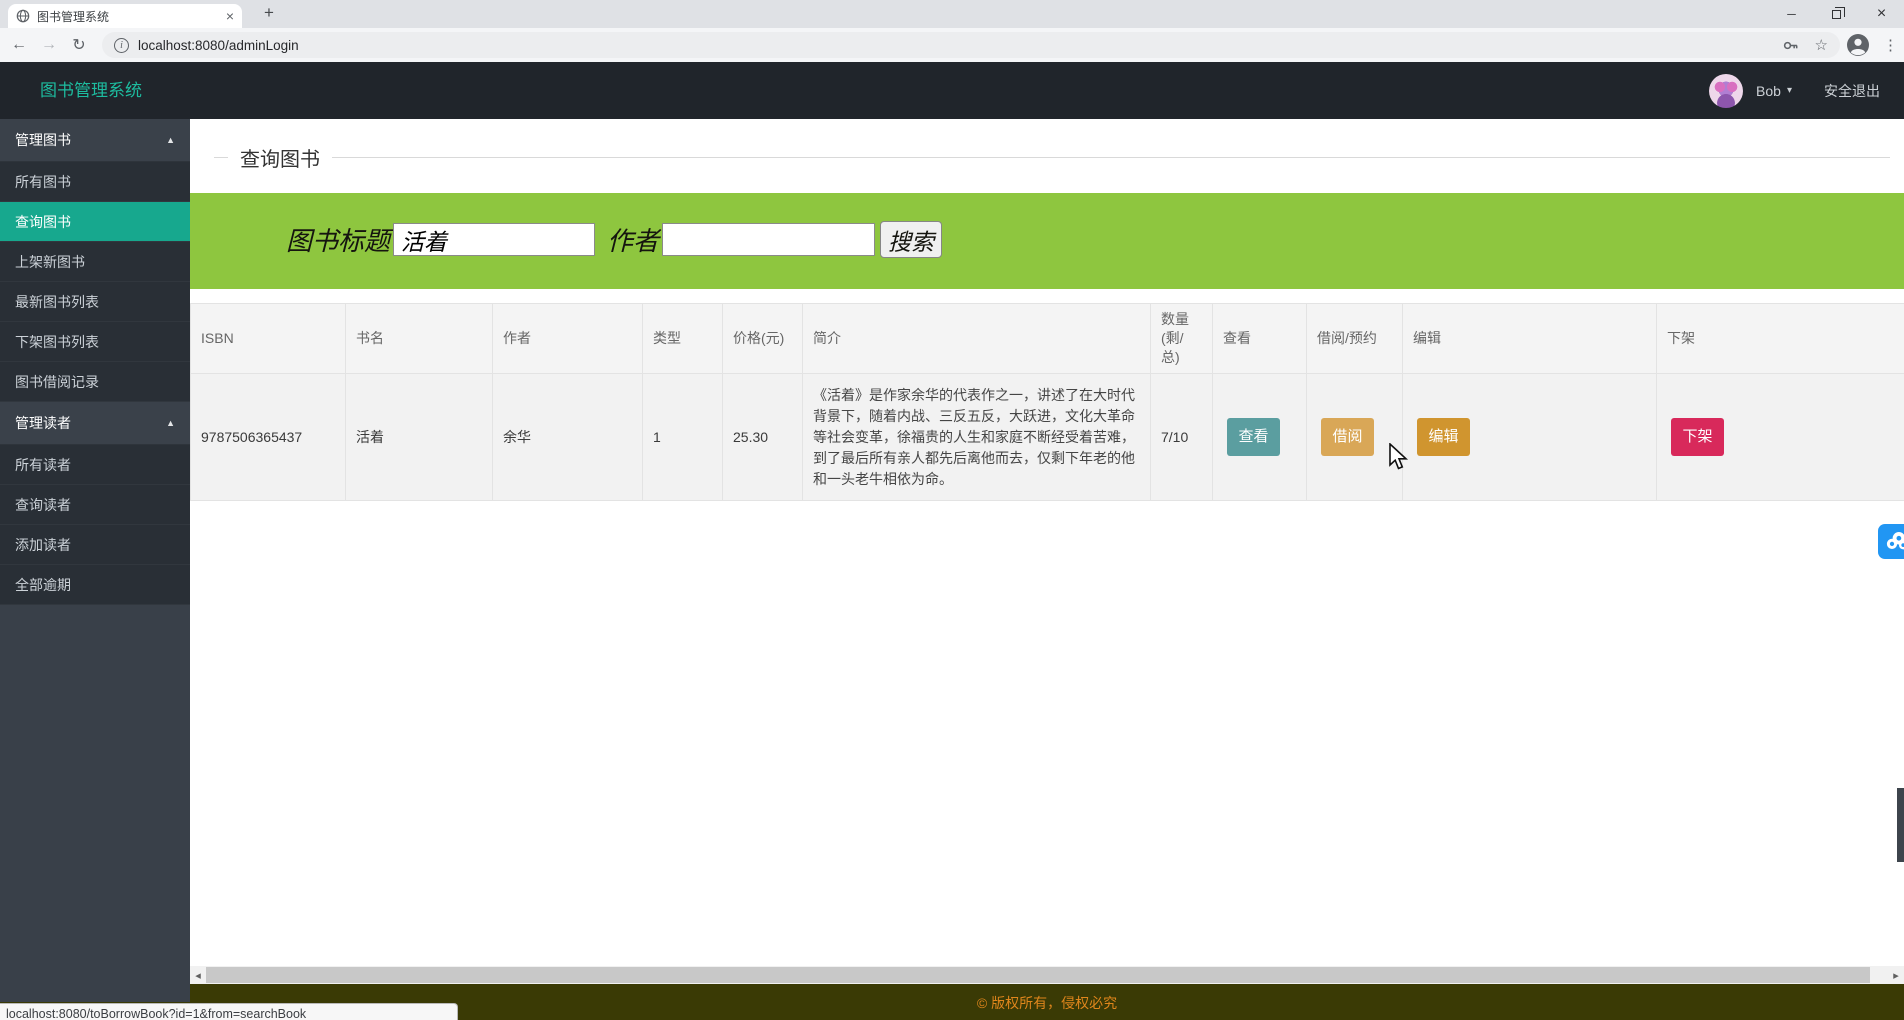 Image resolution: width=1904 pixels, height=1020 pixels. Describe the element at coordinates (280, 160) in the screenshot. I see `page-title: 查询图书` at that location.